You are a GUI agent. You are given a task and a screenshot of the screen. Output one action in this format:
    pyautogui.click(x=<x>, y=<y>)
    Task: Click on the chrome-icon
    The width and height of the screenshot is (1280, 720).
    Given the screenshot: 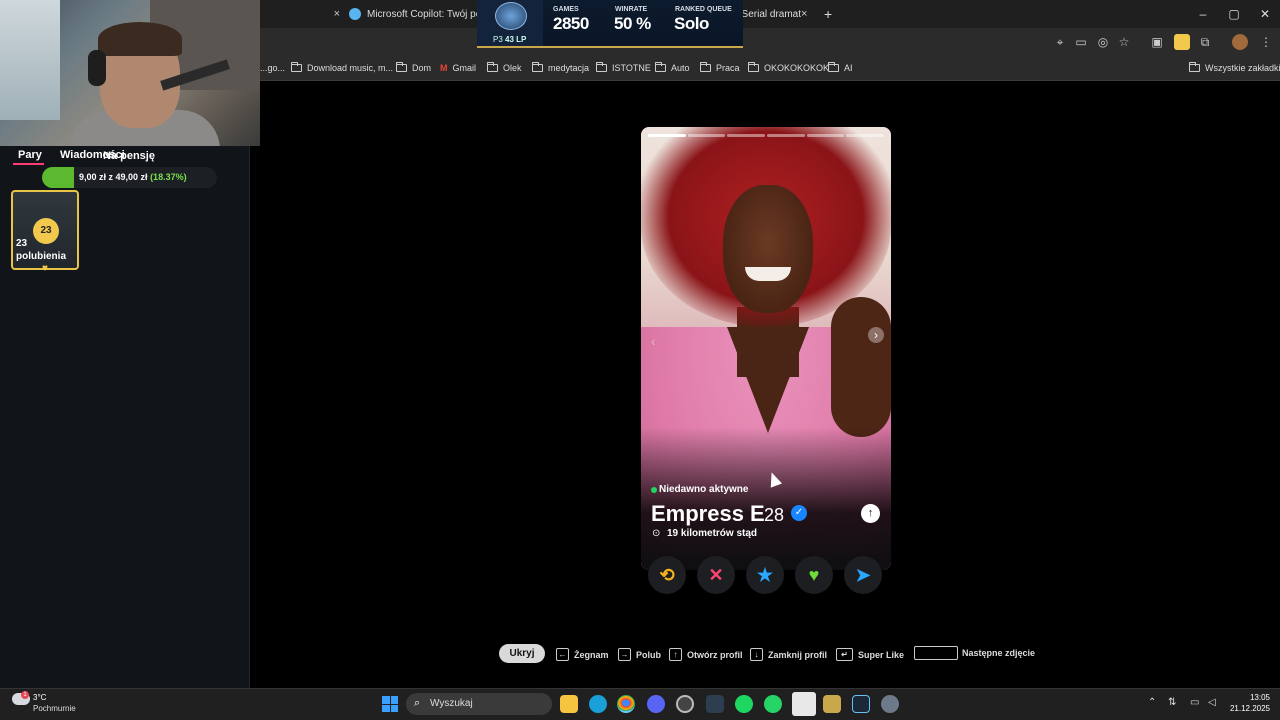 What is the action you would take?
    pyautogui.click(x=626, y=704)
    